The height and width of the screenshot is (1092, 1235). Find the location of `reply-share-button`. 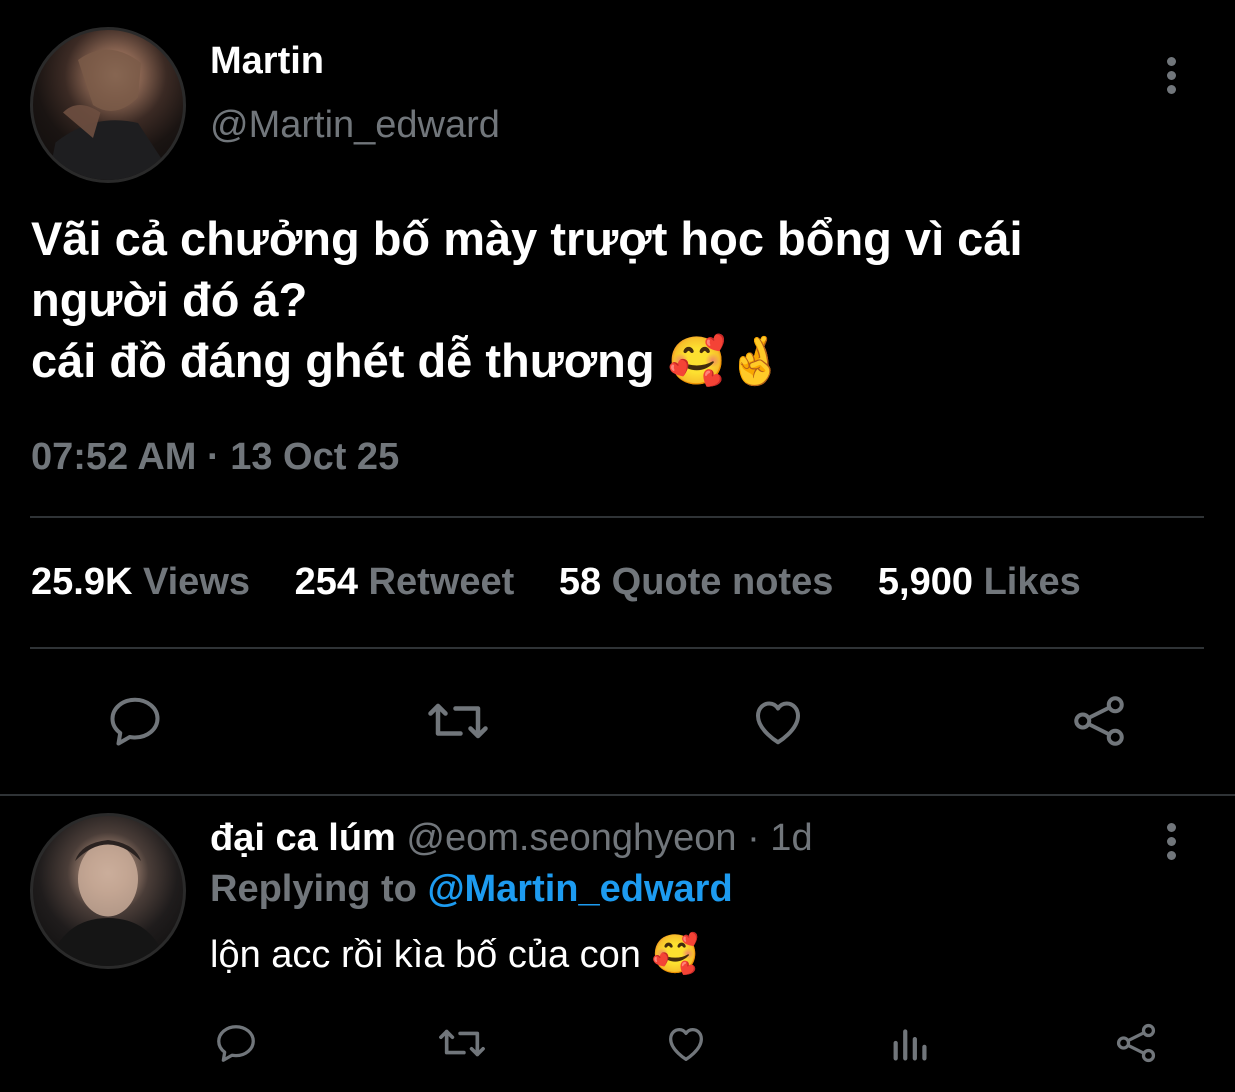

reply-share-button is located at coordinates (1136, 1043).